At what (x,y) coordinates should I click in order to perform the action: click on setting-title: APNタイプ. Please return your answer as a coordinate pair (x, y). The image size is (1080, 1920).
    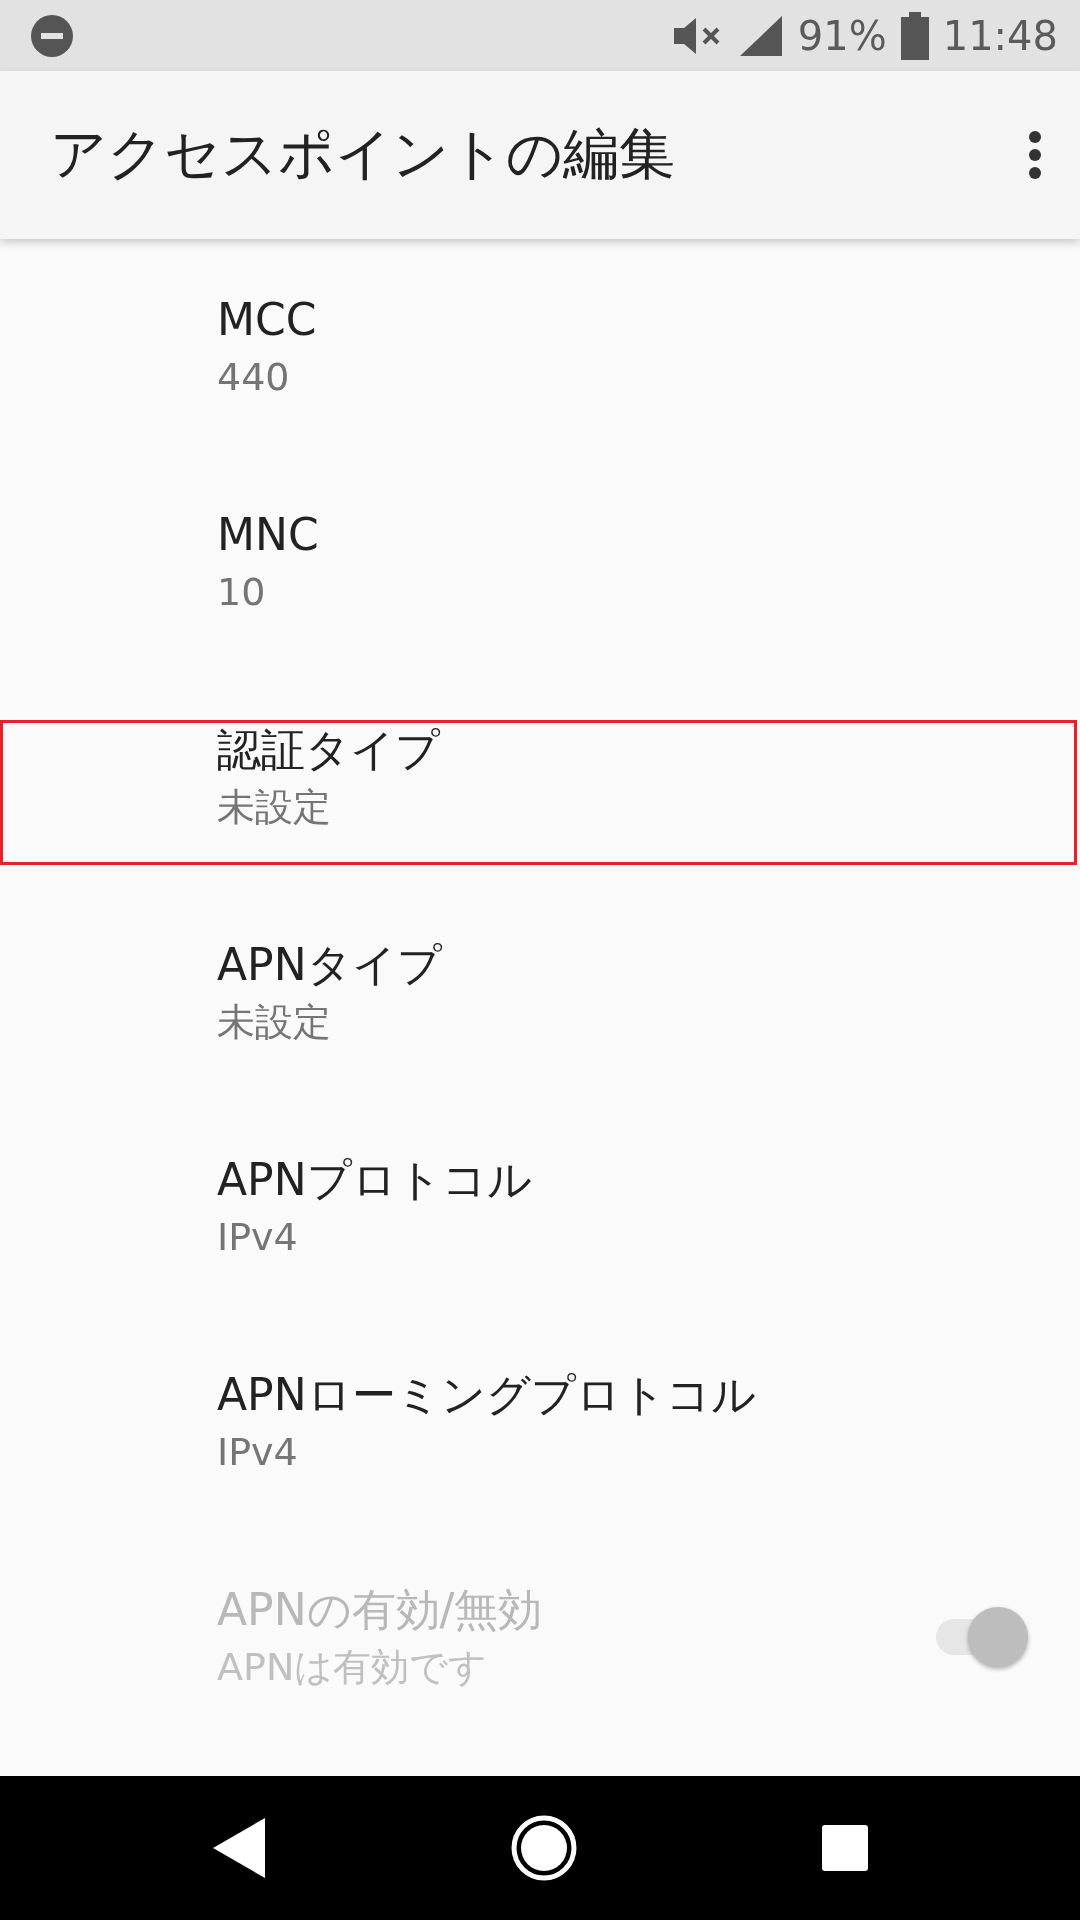
    Looking at the image, I should click on (330, 964).